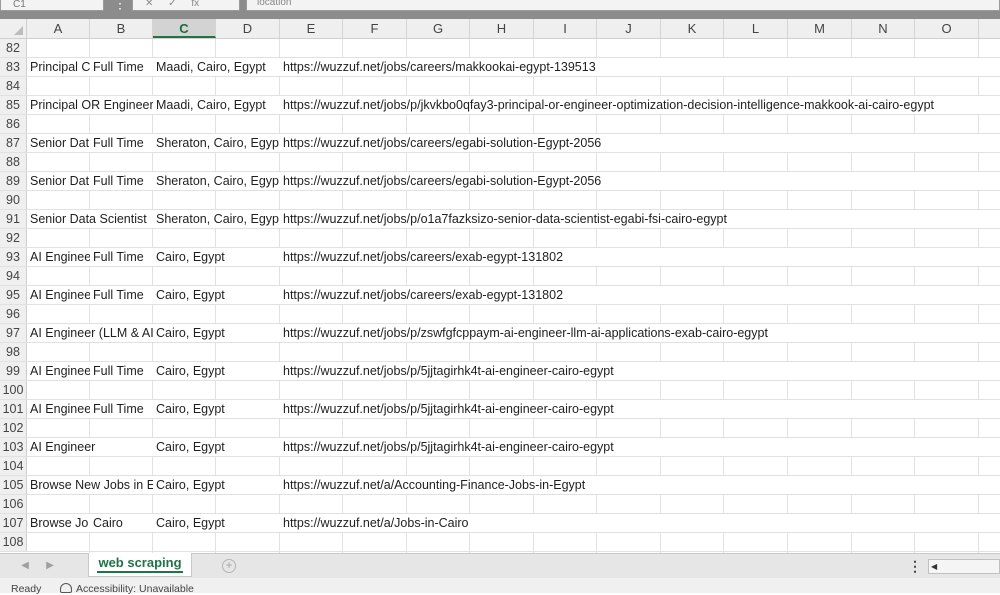 This screenshot has height=595, width=1000. Describe the element at coordinates (13, 295) in the screenshot. I see `row-header: 95` at that location.